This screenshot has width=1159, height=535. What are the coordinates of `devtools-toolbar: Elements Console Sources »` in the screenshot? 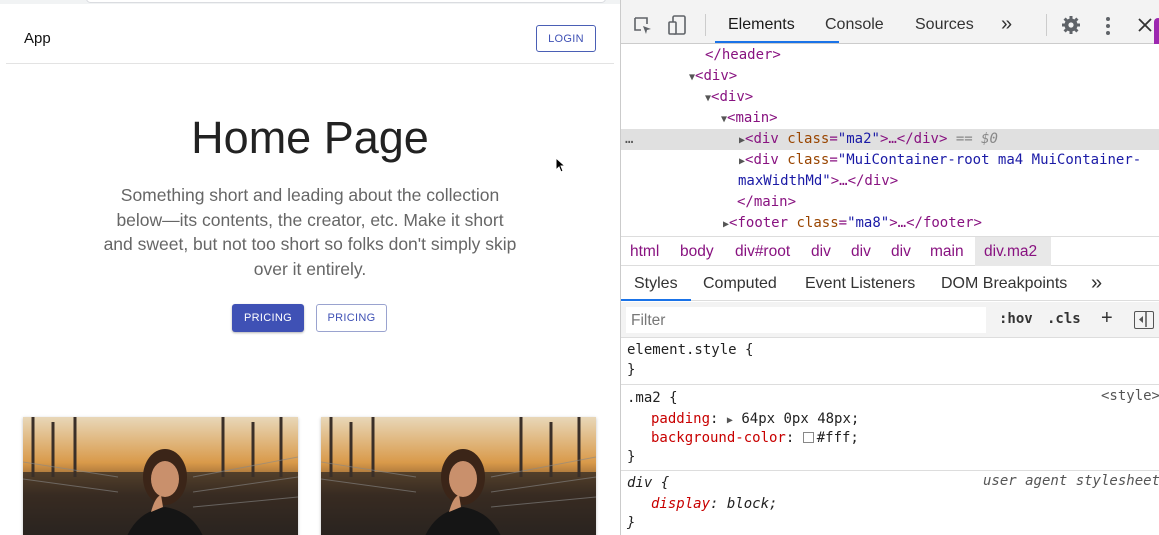 It's located at (890, 22).